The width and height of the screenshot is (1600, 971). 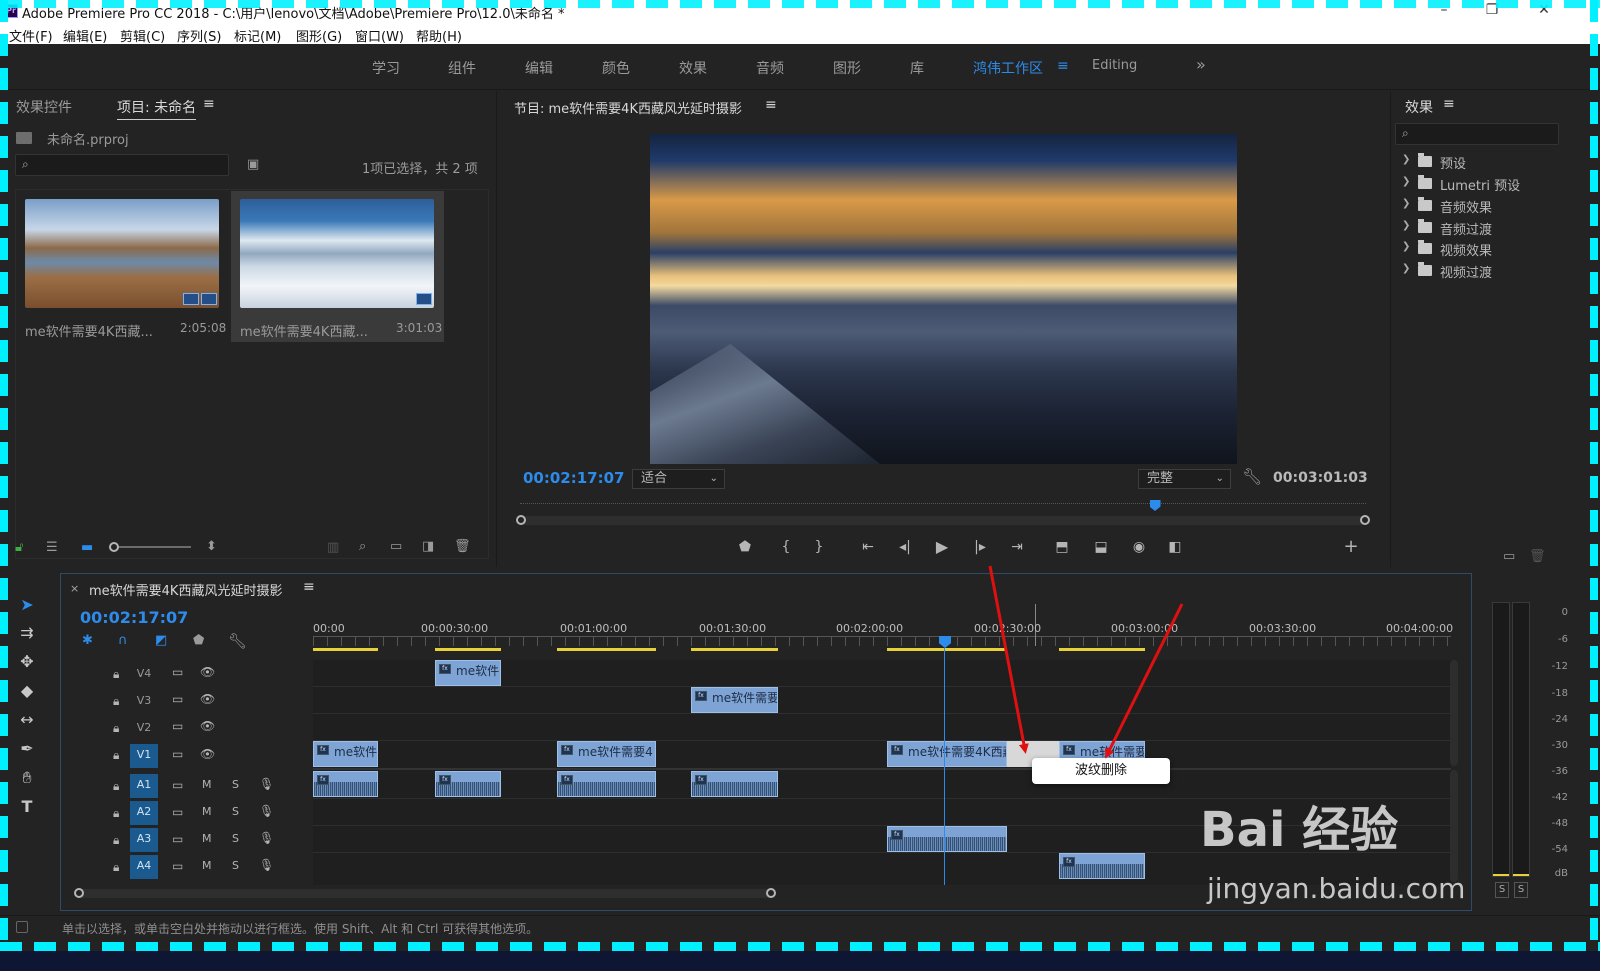 What do you see at coordinates (1559, 719) in the screenshot?
I see `meter-scale-label: -24` at bounding box center [1559, 719].